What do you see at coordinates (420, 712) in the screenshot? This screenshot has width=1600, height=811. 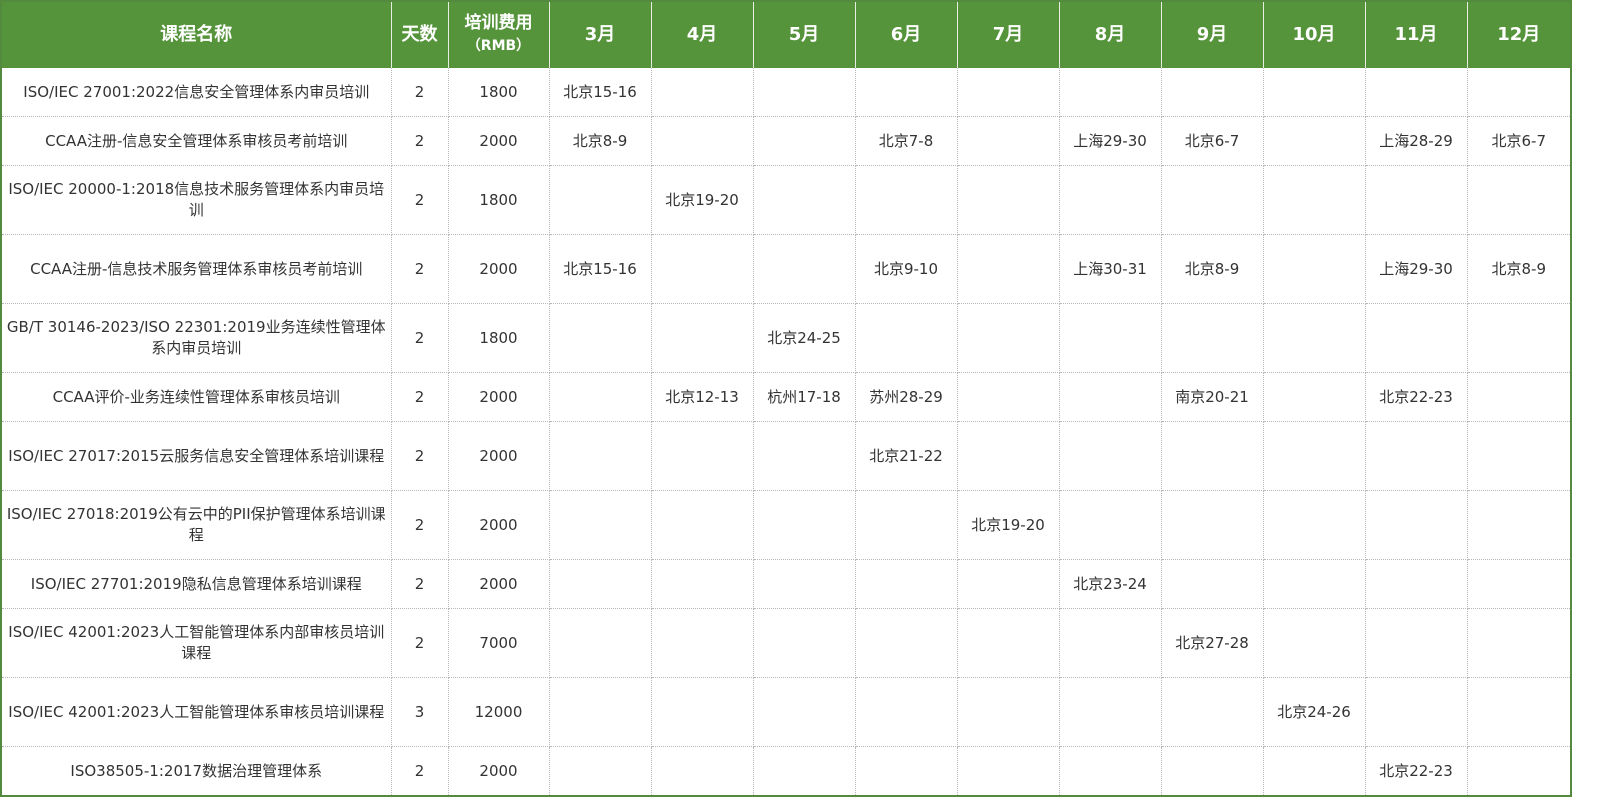 I see `days-cell: 3` at bounding box center [420, 712].